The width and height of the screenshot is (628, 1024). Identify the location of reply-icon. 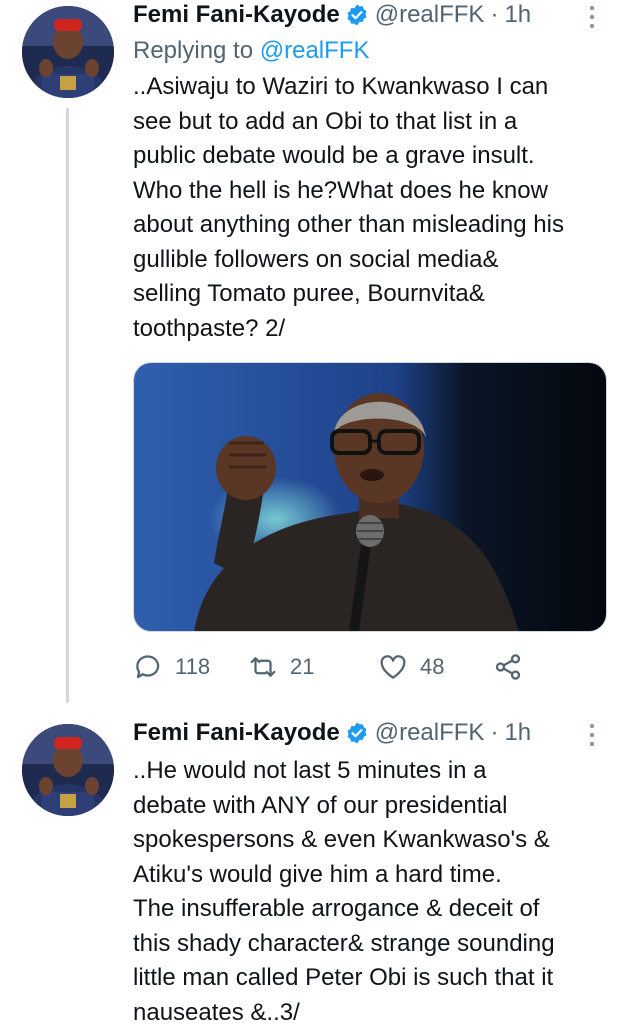
(148, 667).